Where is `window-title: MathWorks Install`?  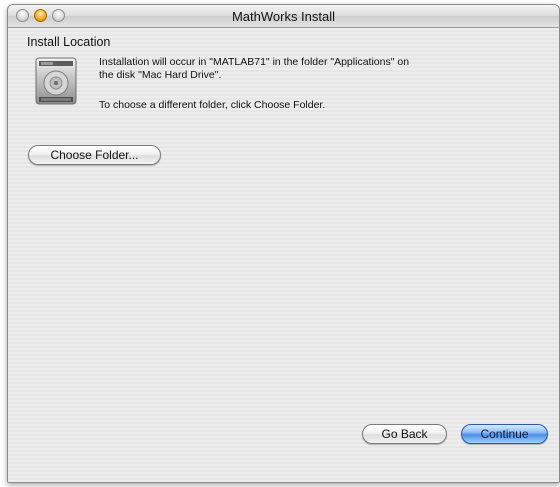
window-title: MathWorks Install is located at coordinates (283, 16).